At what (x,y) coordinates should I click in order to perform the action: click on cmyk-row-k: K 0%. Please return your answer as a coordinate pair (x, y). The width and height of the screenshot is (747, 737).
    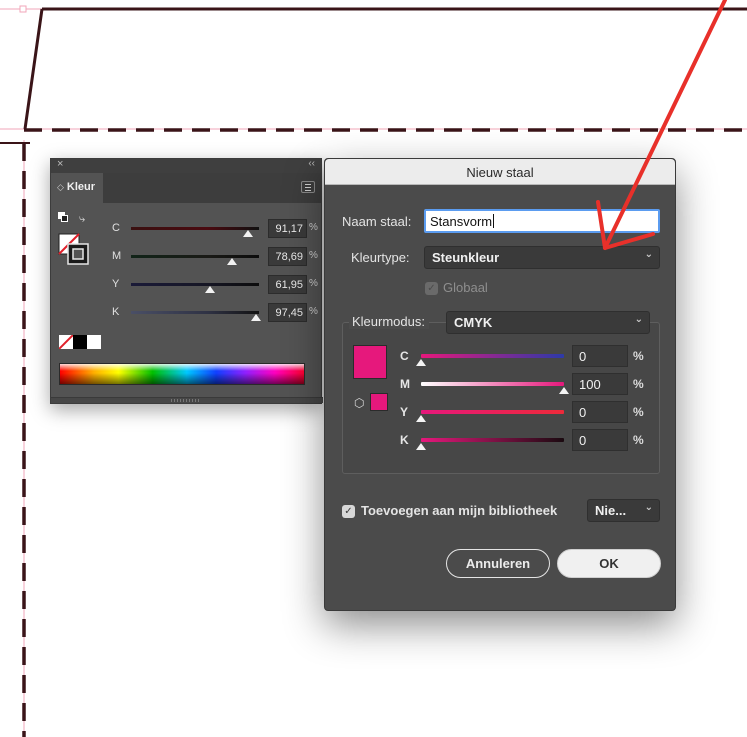
    Looking at the image, I should click on (501, 441).